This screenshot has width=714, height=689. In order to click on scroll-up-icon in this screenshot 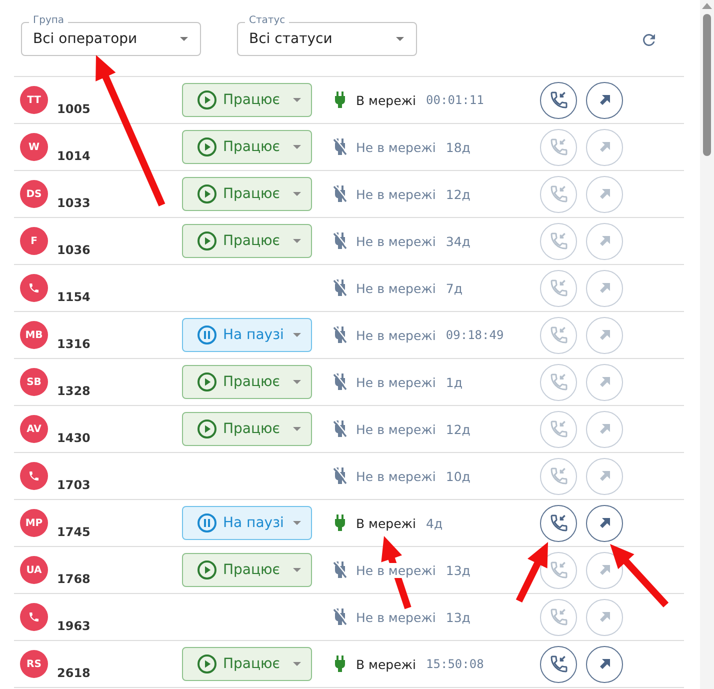, I will do `click(707, 6)`.